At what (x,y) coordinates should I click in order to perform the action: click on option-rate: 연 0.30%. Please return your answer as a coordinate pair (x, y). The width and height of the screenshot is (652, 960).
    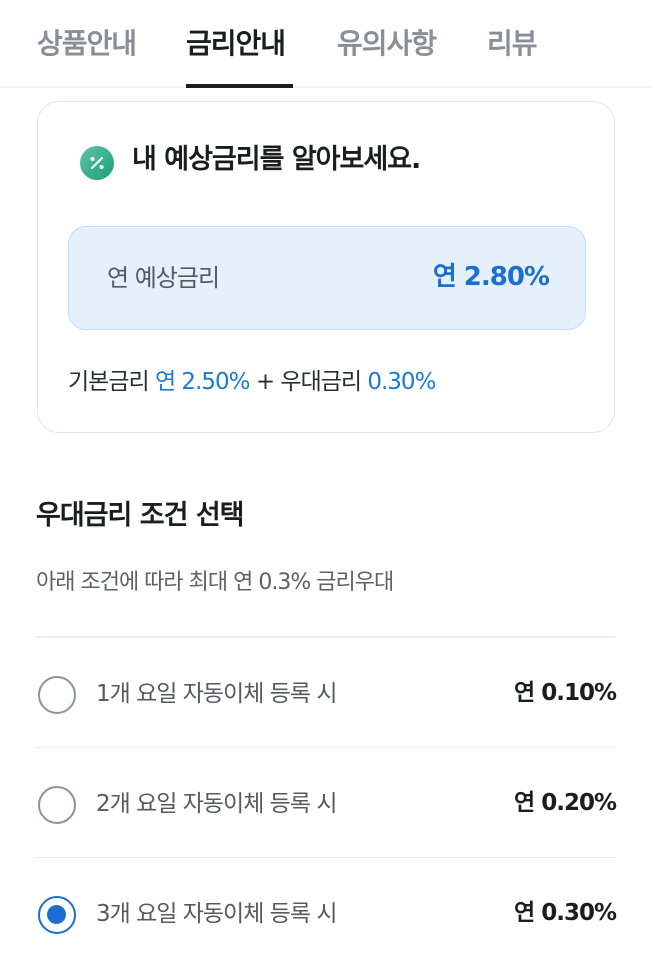
    Looking at the image, I should click on (565, 913).